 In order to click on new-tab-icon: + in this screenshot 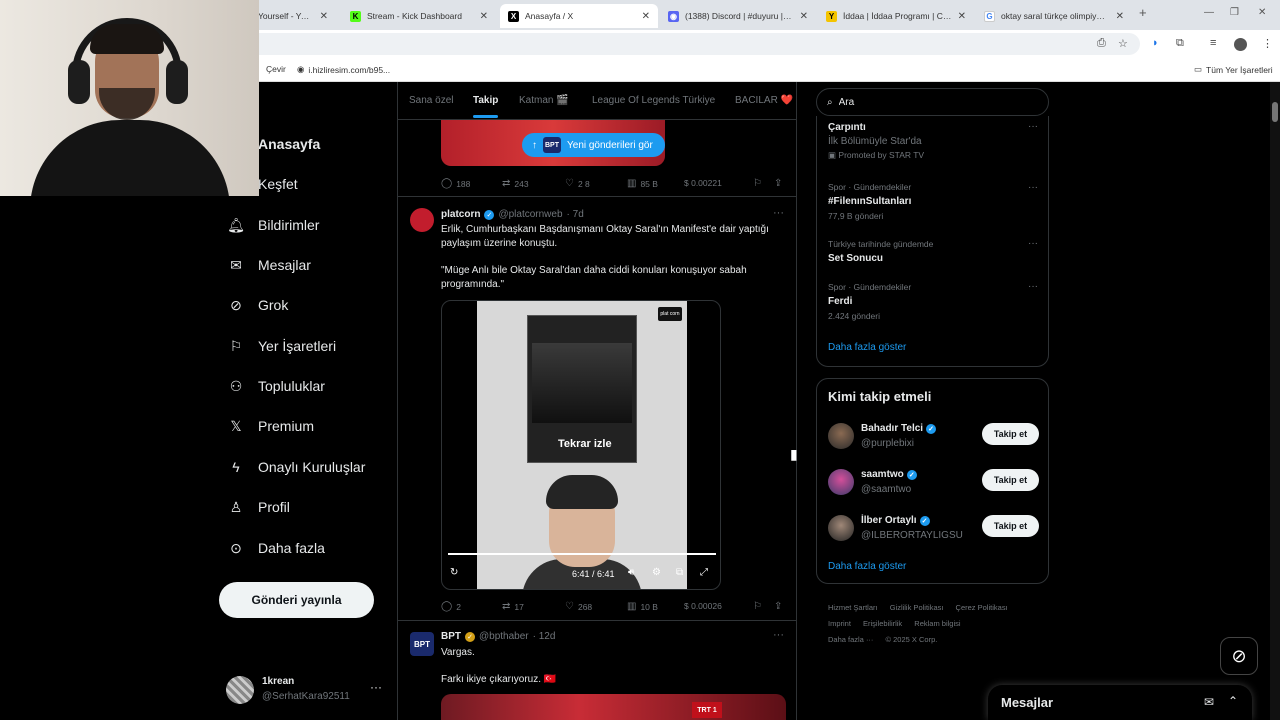, I will do `click(1143, 12)`.